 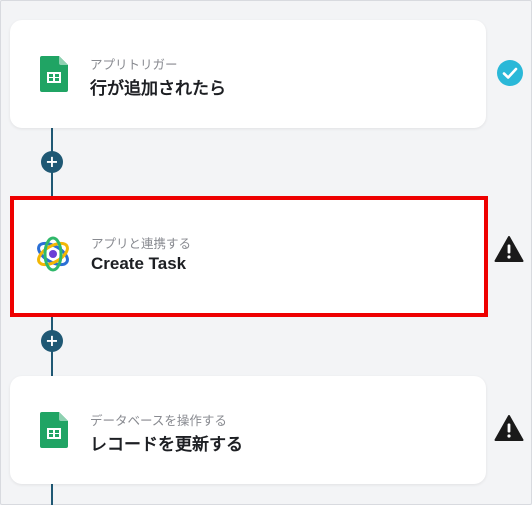 What do you see at coordinates (134, 64) in the screenshot?
I see `step-type-label: アプリトリガー` at bounding box center [134, 64].